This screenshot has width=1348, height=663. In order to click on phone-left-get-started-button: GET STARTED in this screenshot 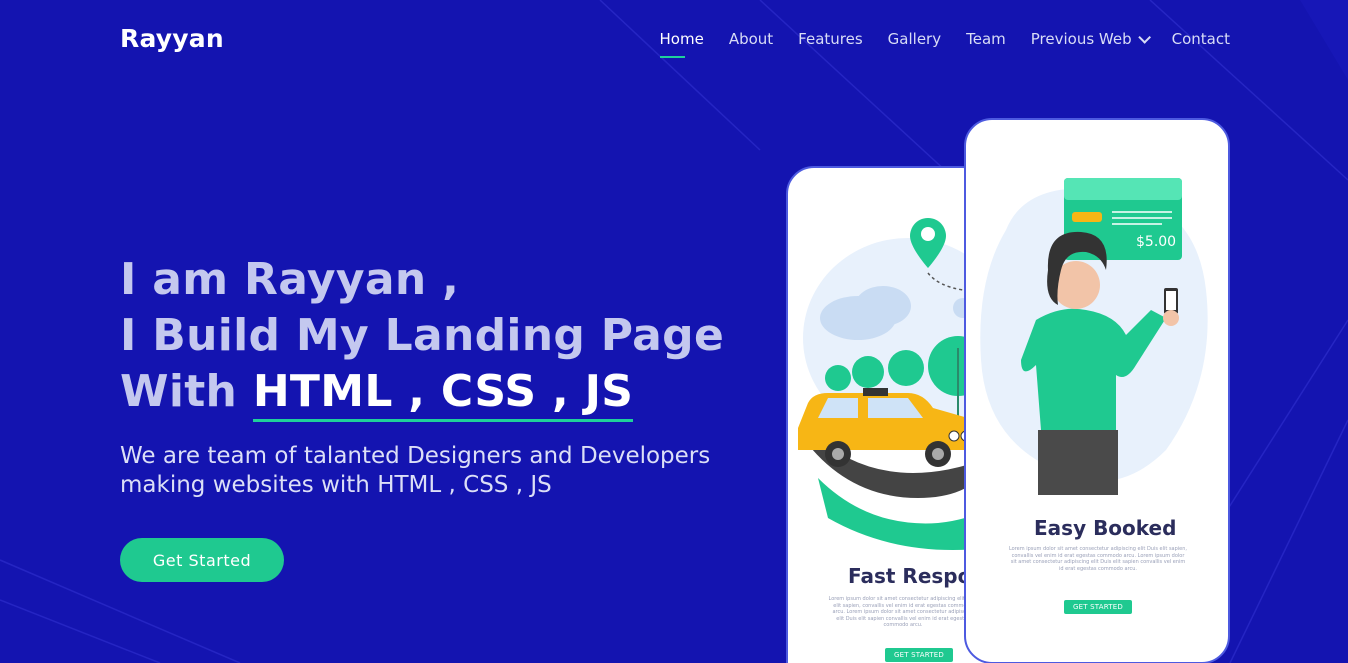, I will do `click(919, 655)`.